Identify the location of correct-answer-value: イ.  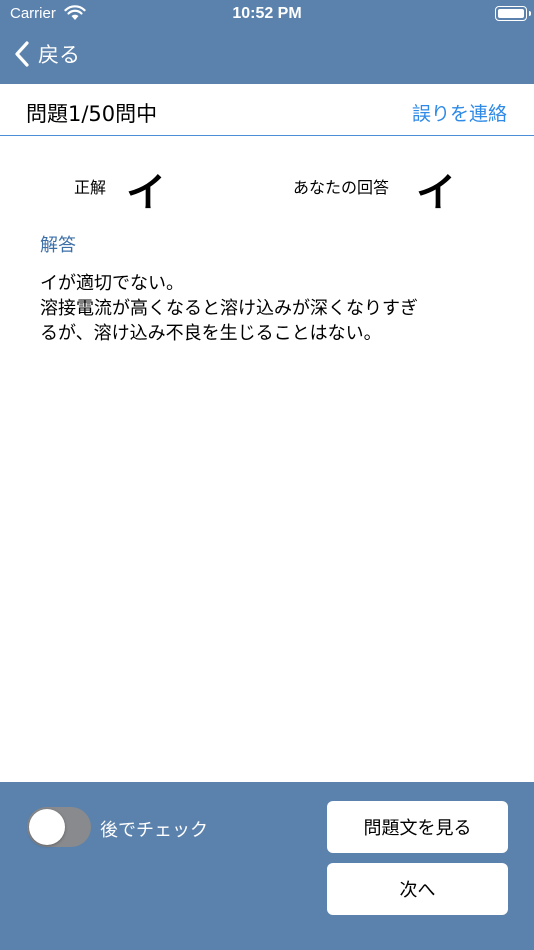
(146, 193).